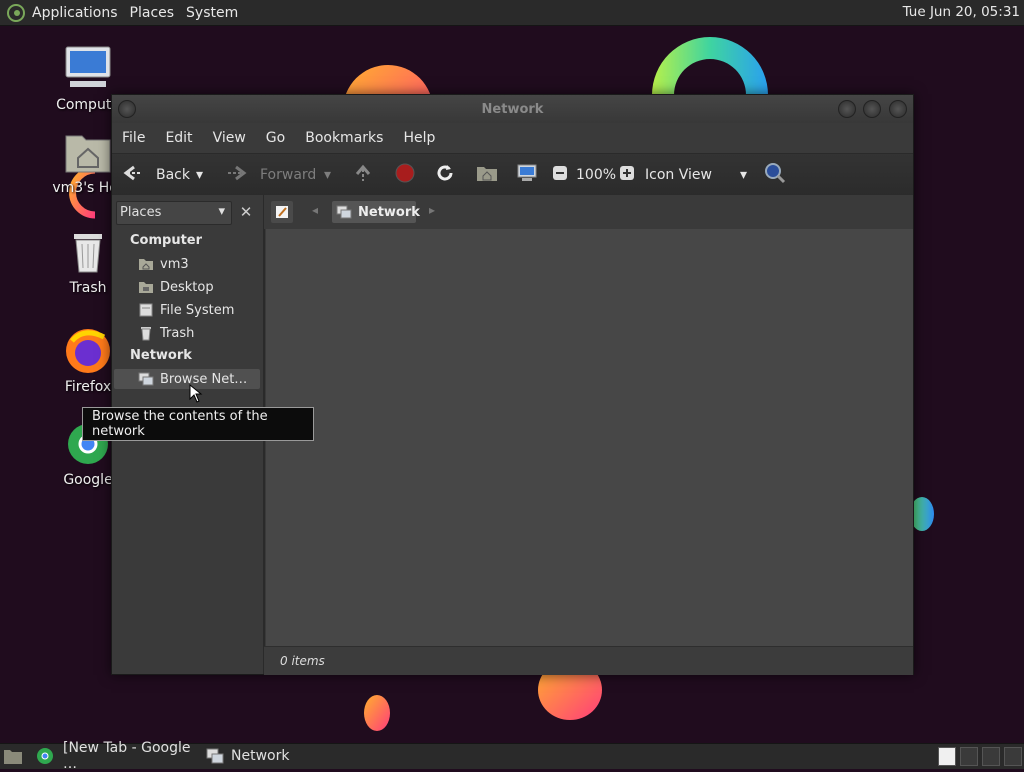  I want to click on sidebar-item-vm3: vm3, so click(163, 264).